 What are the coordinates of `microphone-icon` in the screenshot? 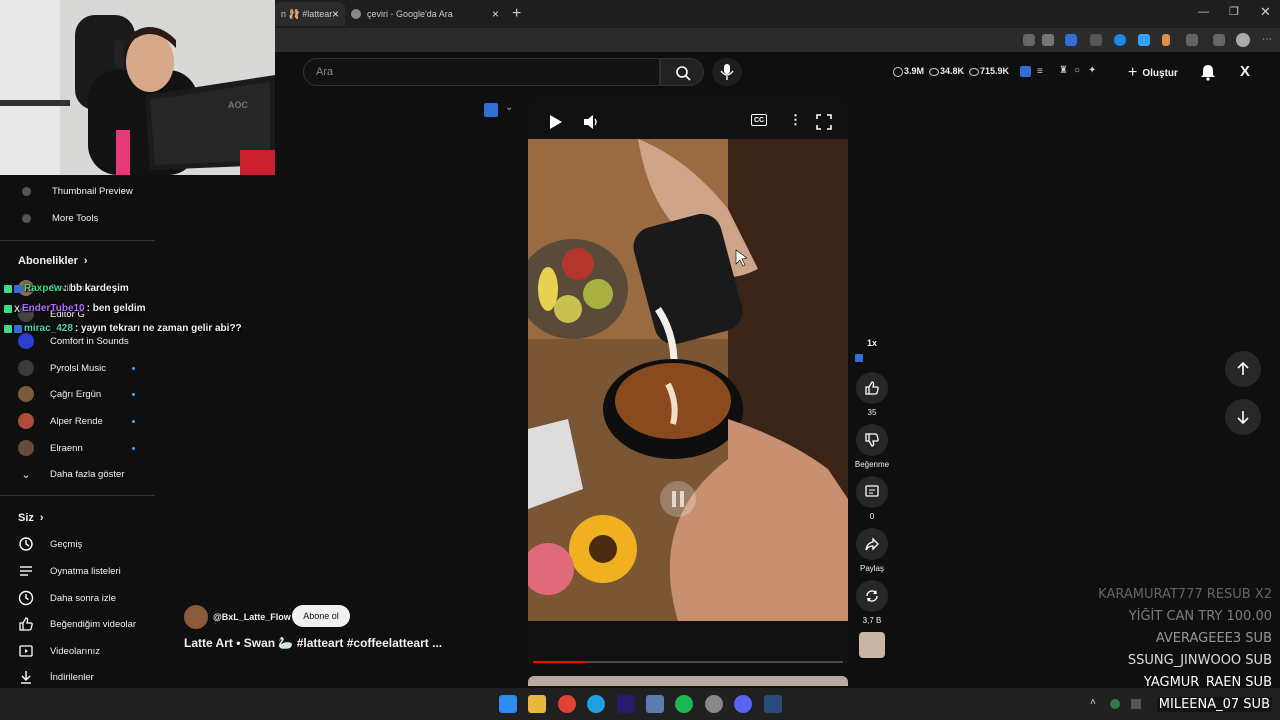 It's located at (727, 72).